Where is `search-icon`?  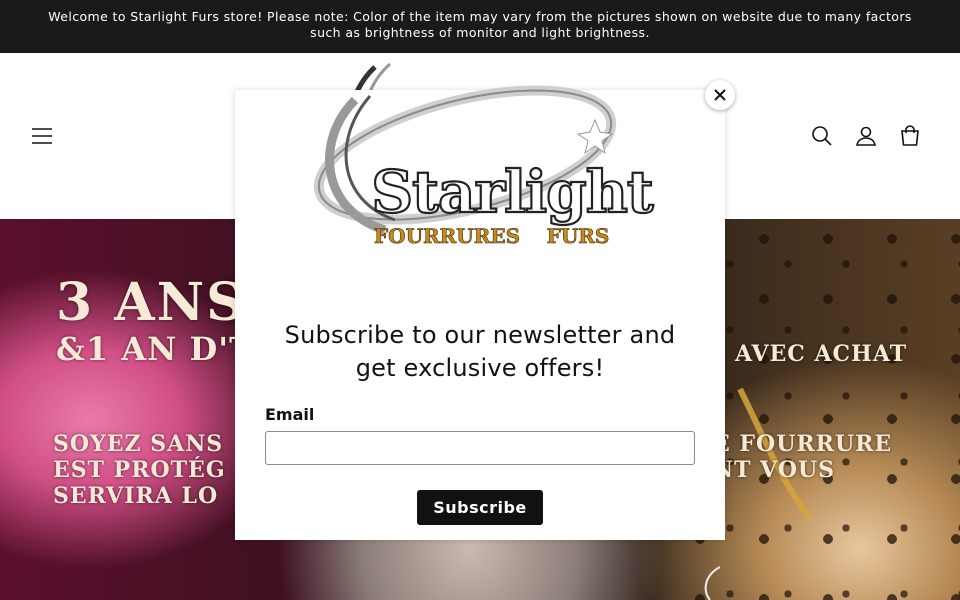
search-icon is located at coordinates (822, 136).